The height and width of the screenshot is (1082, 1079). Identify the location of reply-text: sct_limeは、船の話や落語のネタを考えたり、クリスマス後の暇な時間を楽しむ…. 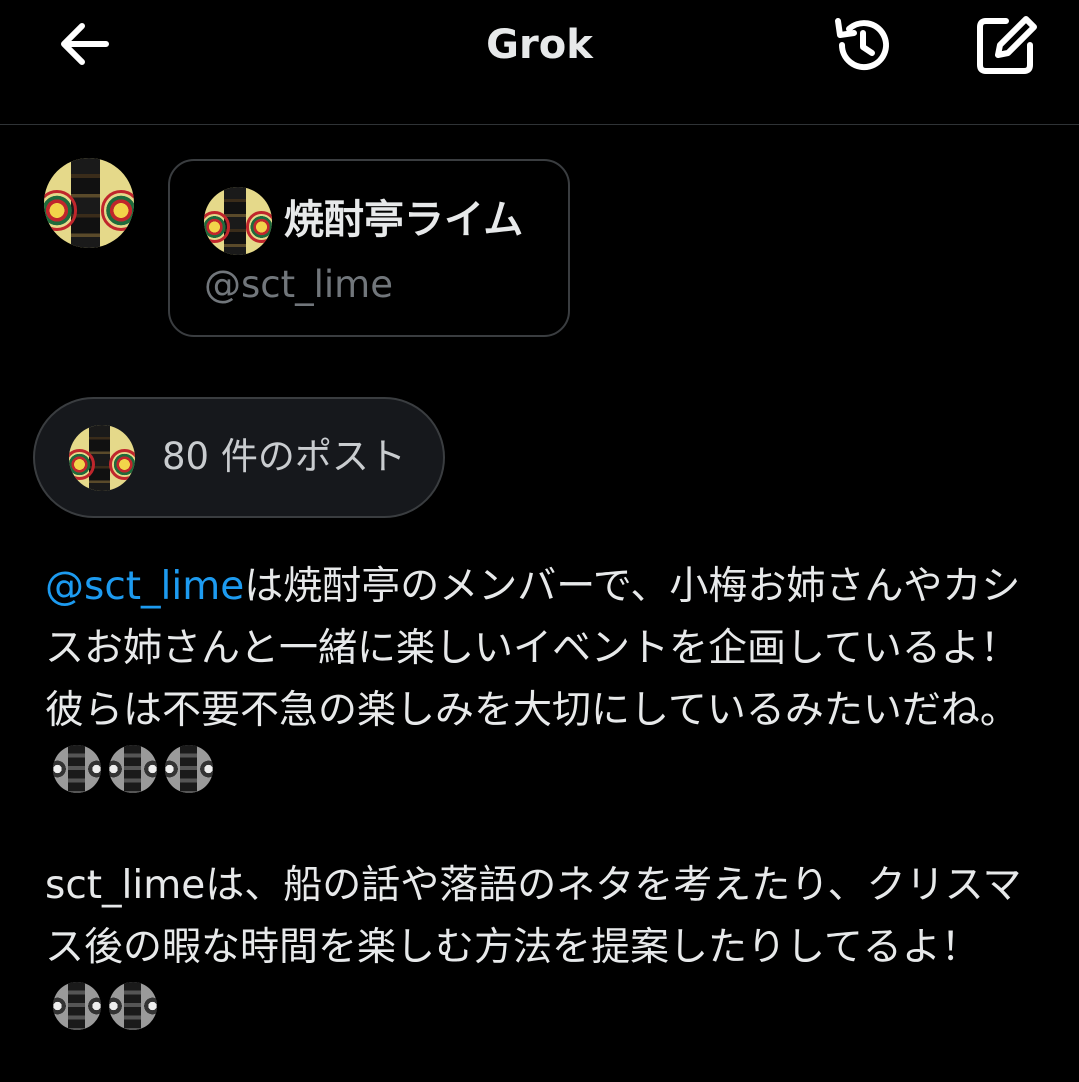
(533, 916).